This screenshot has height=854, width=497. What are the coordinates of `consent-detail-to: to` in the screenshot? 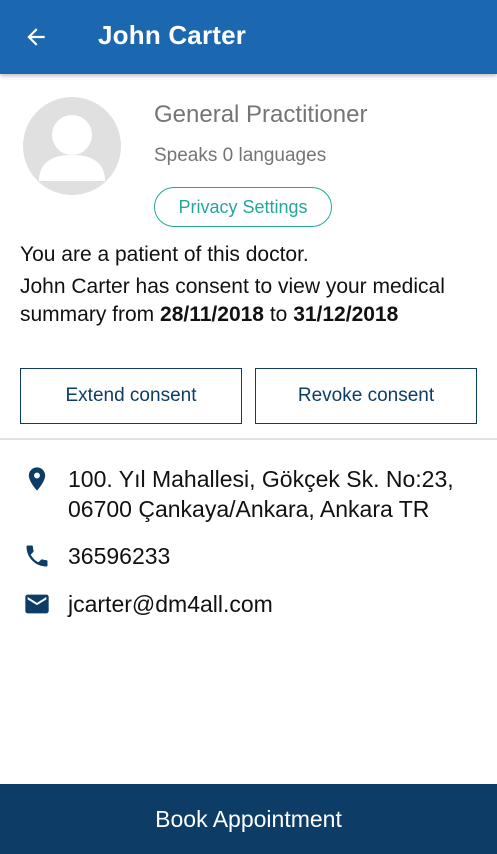 It's located at (278, 314).